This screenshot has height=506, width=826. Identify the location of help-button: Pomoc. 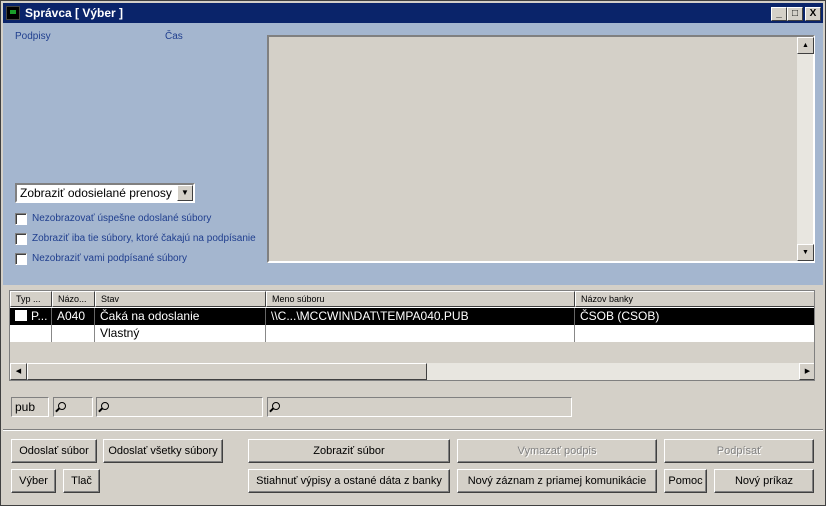
(685, 481).